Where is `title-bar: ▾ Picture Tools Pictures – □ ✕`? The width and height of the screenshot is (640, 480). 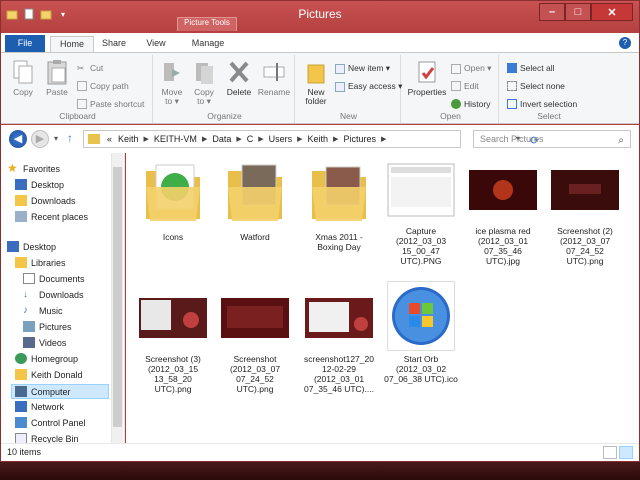
title-bar: ▾ Picture Tools Pictures – □ ✕ is located at coordinates (320, 16).